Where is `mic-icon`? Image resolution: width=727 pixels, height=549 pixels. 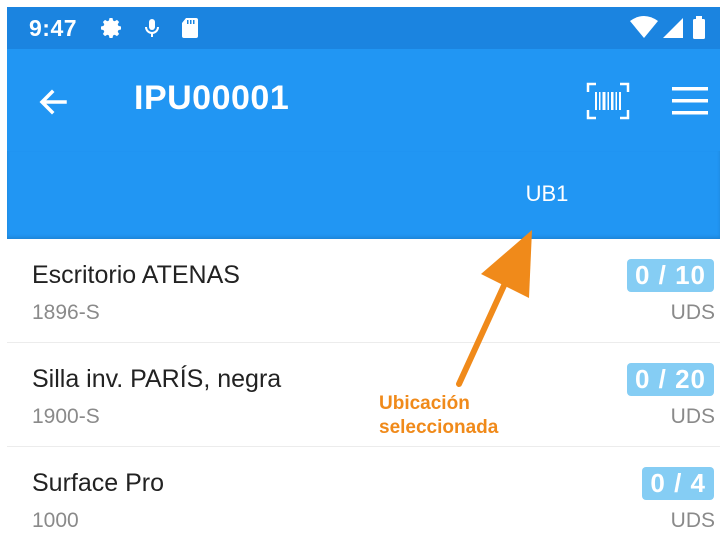 mic-icon is located at coordinates (152, 28).